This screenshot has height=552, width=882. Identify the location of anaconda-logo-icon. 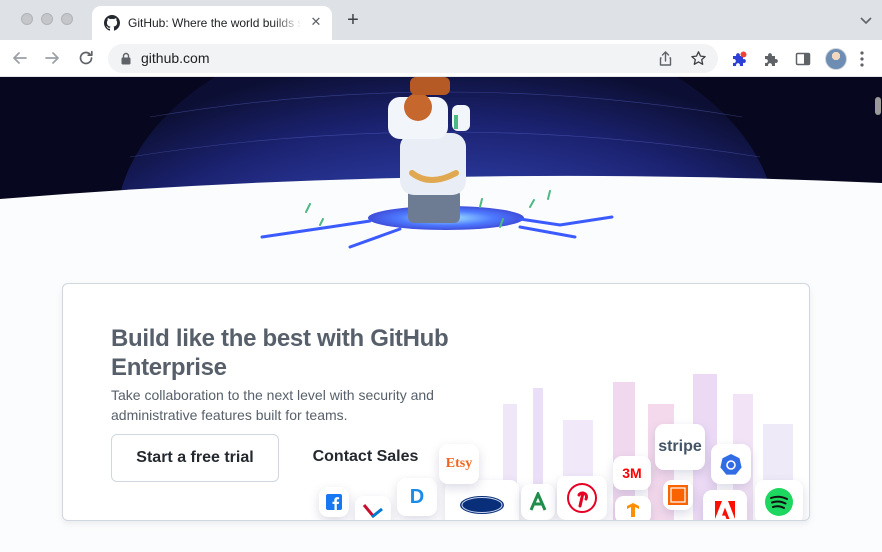
(538, 502).